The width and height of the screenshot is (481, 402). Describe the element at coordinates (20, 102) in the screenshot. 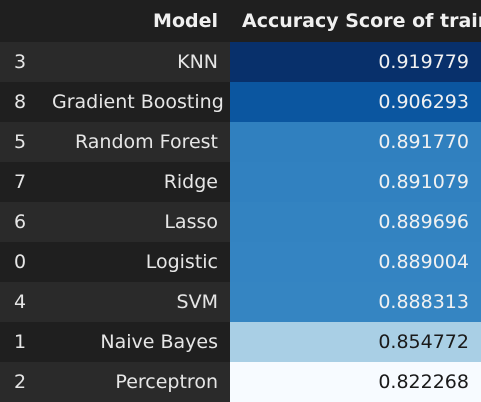

I see `row-index: 8` at that location.